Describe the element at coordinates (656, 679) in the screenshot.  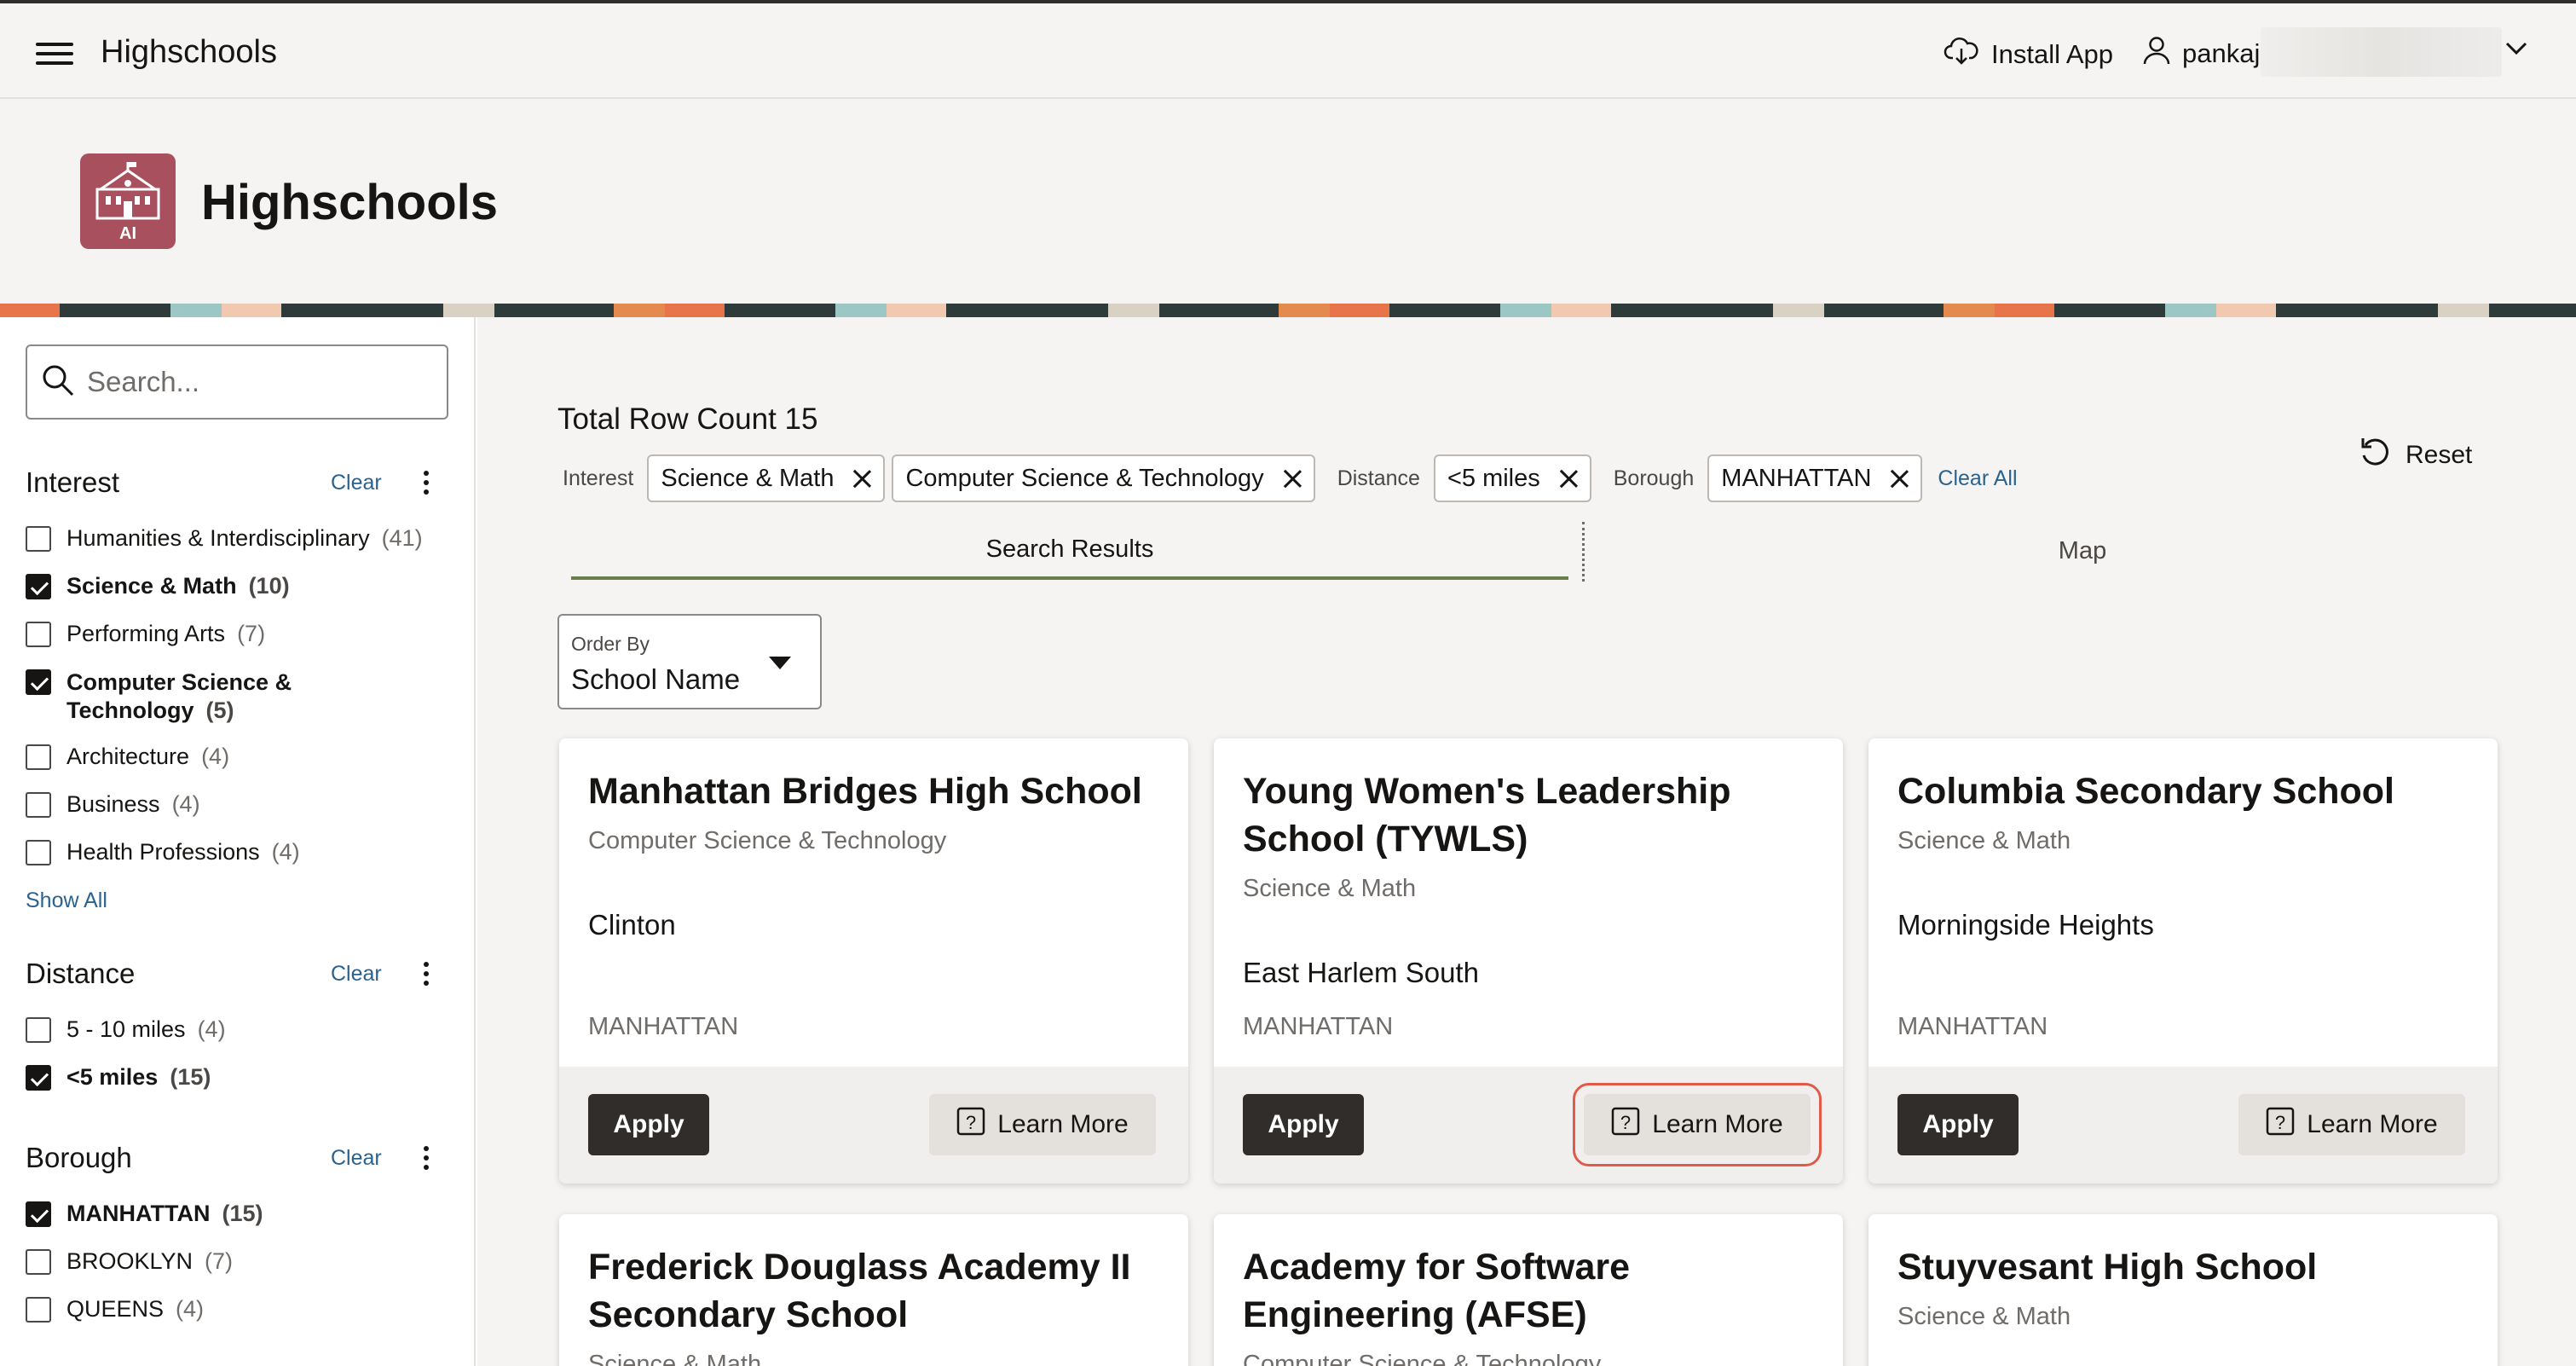
I see `order-by-value: School Name` at that location.